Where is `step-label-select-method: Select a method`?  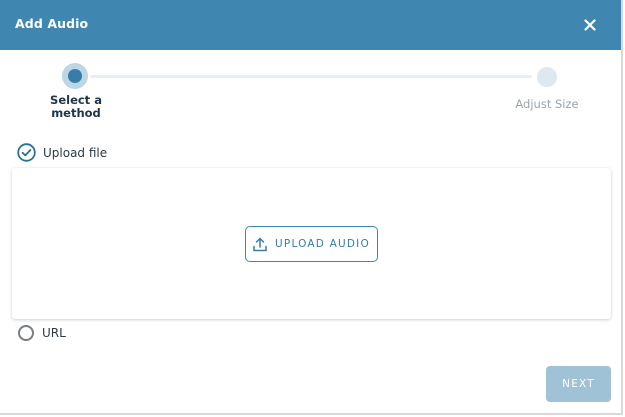 step-label-select-method: Select a method is located at coordinates (76, 106).